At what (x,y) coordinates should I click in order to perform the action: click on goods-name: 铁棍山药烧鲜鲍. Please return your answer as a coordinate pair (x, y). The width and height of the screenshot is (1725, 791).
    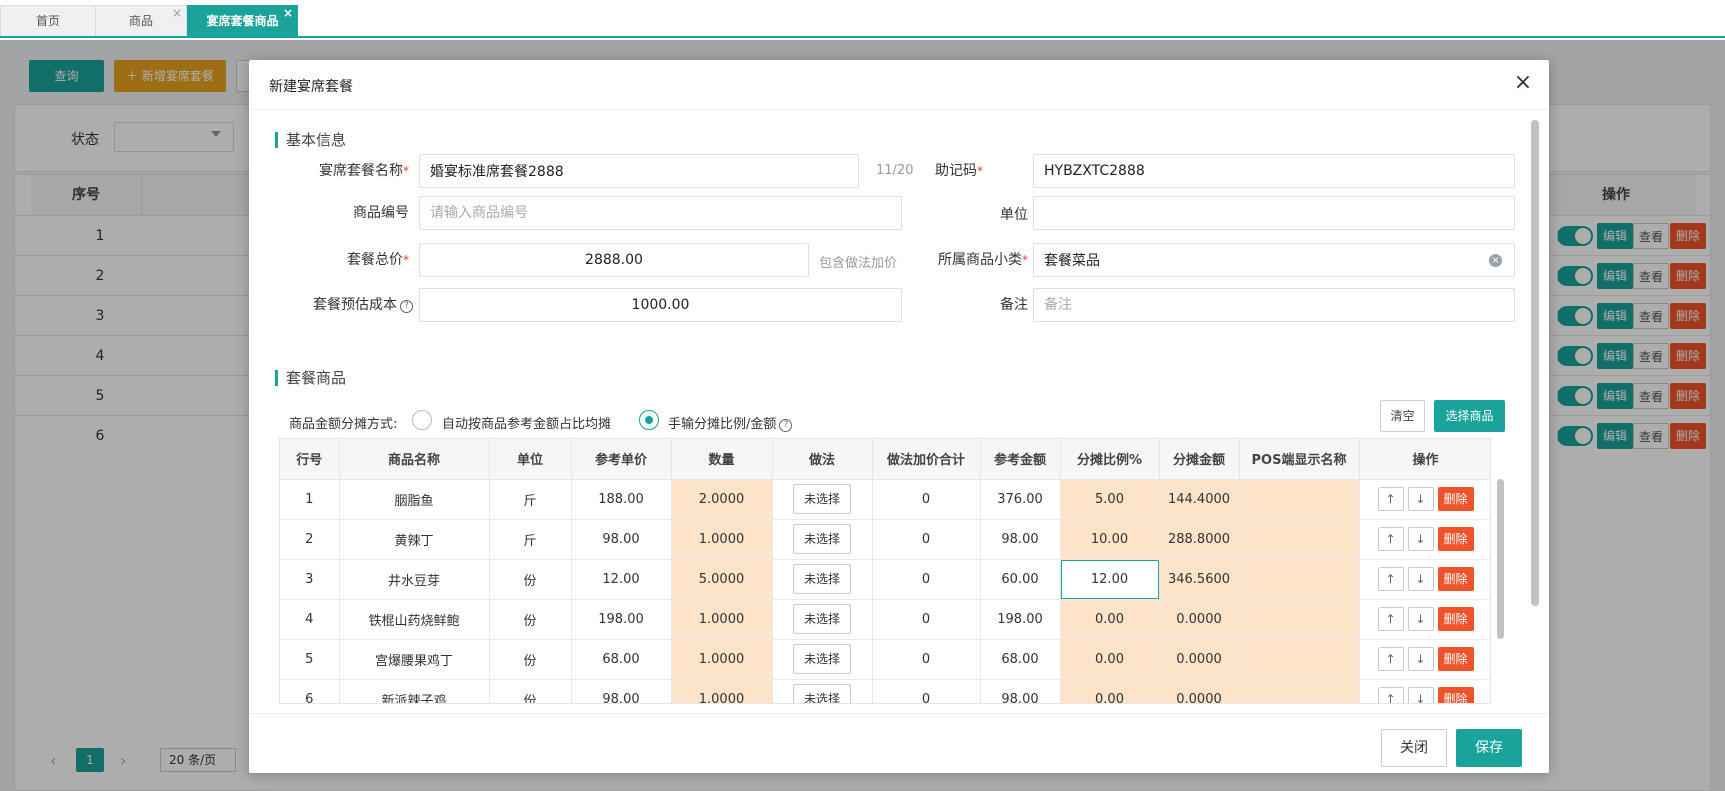
    Looking at the image, I should click on (414, 619).